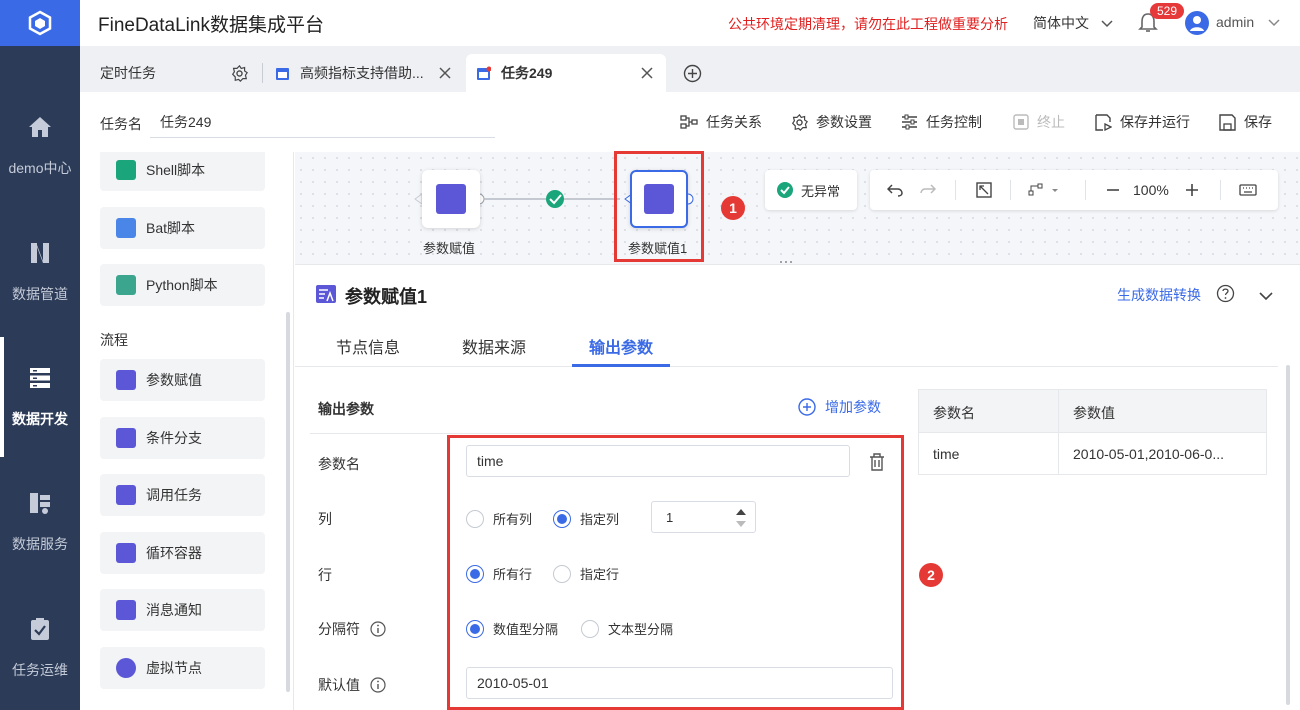 The height and width of the screenshot is (710, 1300). What do you see at coordinates (40, 272) in the screenshot?
I see `nav-item-pipeline: 数据管道` at bounding box center [40, 272].